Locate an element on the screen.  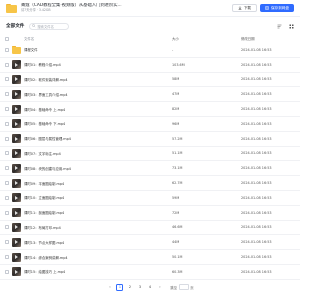
page-4: 4 is located at coordinates (149, 287).